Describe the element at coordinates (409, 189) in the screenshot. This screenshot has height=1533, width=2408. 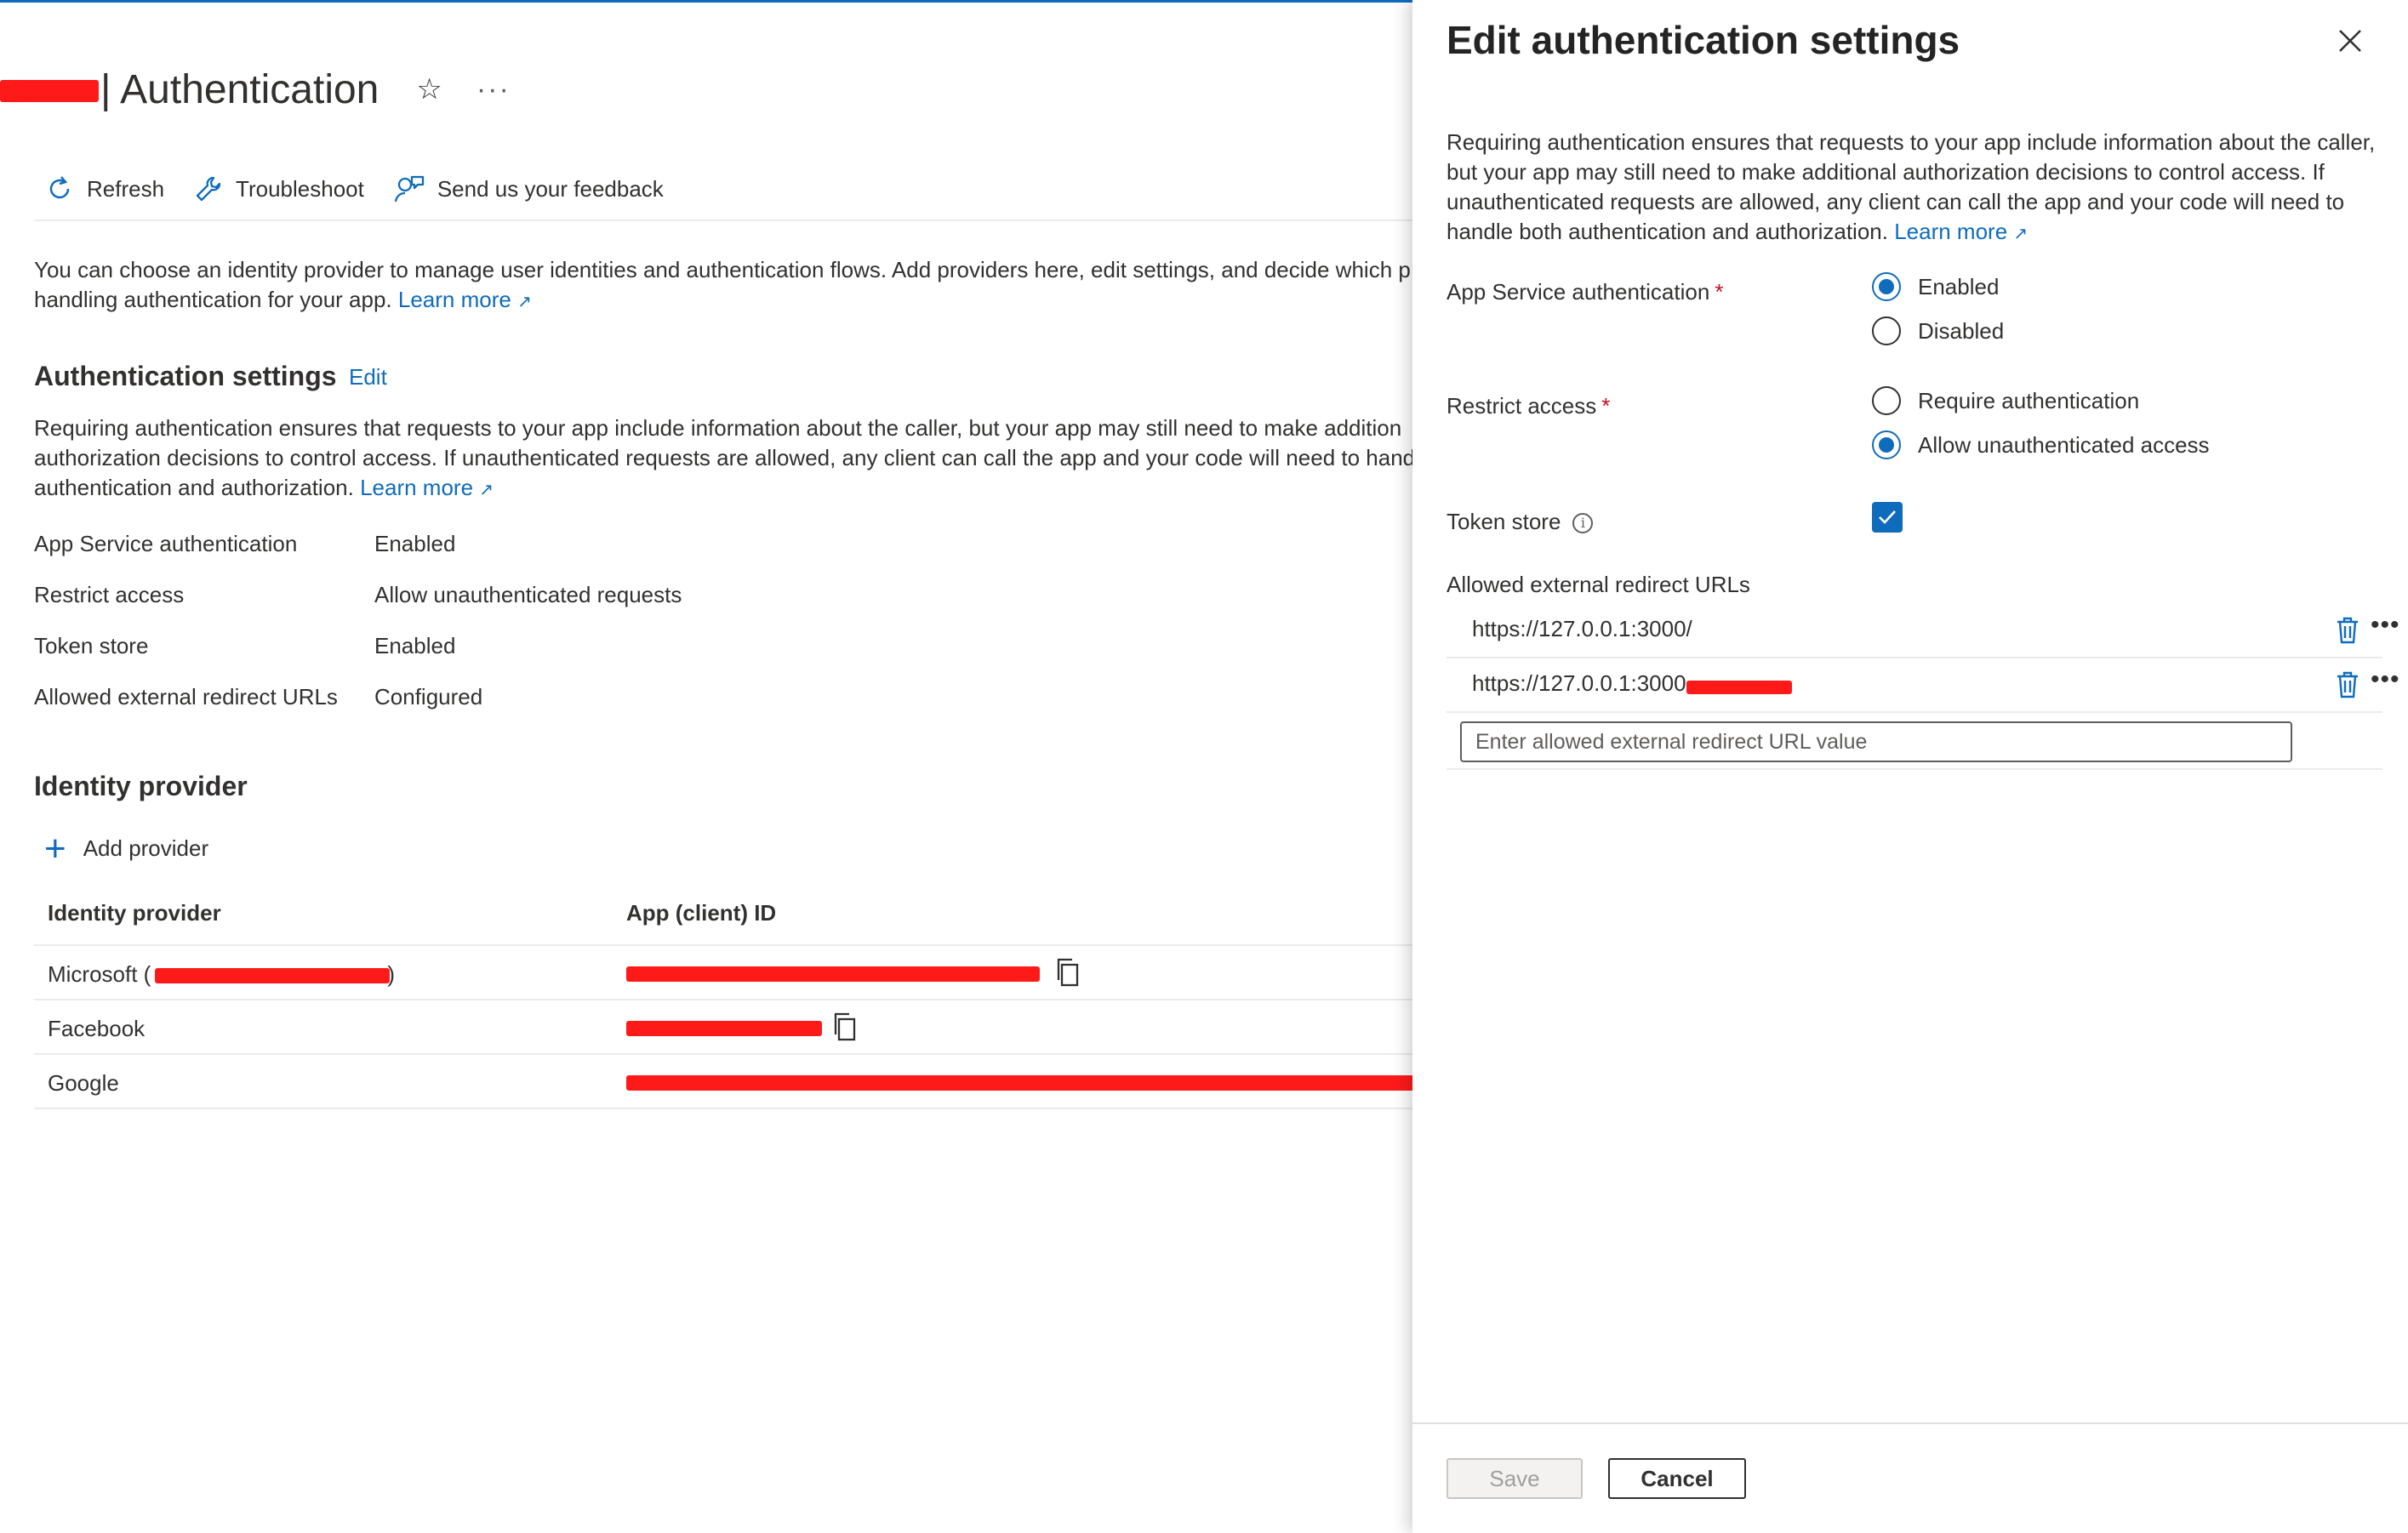
I see `feedback-person-icon` at that location.